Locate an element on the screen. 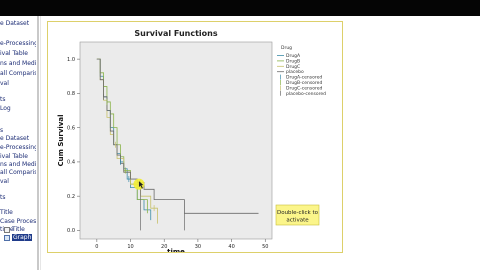  legend-label: placebo-censored is located at coordinates (306, 94).